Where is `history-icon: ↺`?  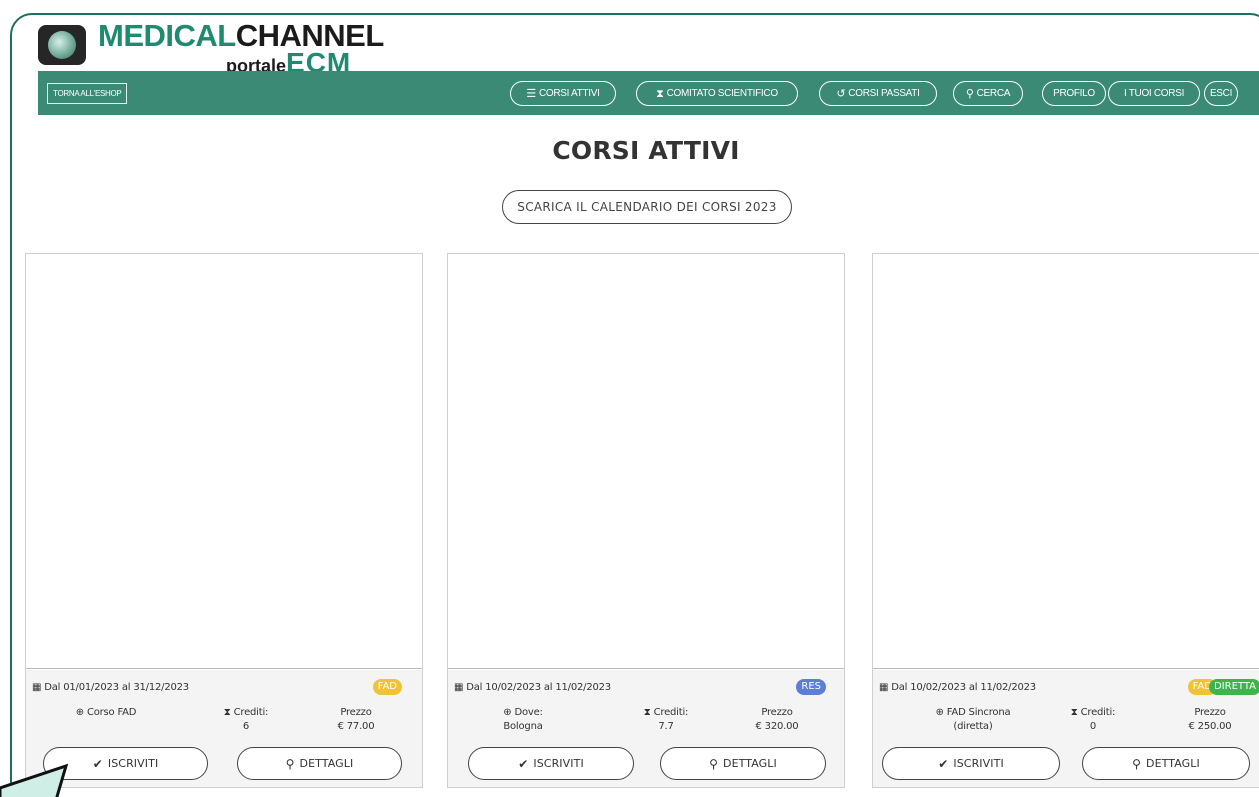
history-icon: ↺ is located at coordinates (841, 93).